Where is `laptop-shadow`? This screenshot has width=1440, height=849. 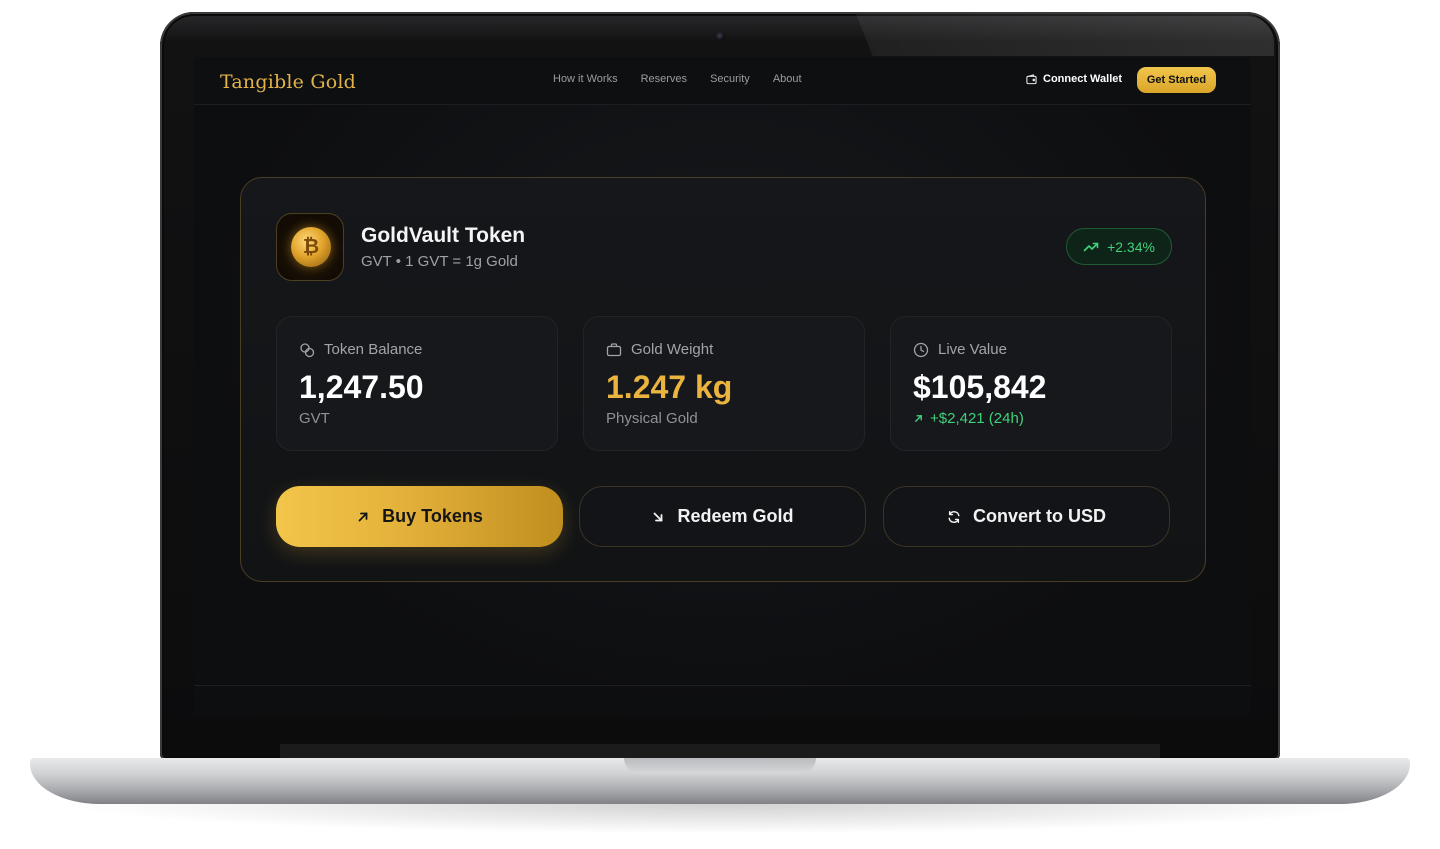
laptop-shadow is located at coordinates (720, 819).